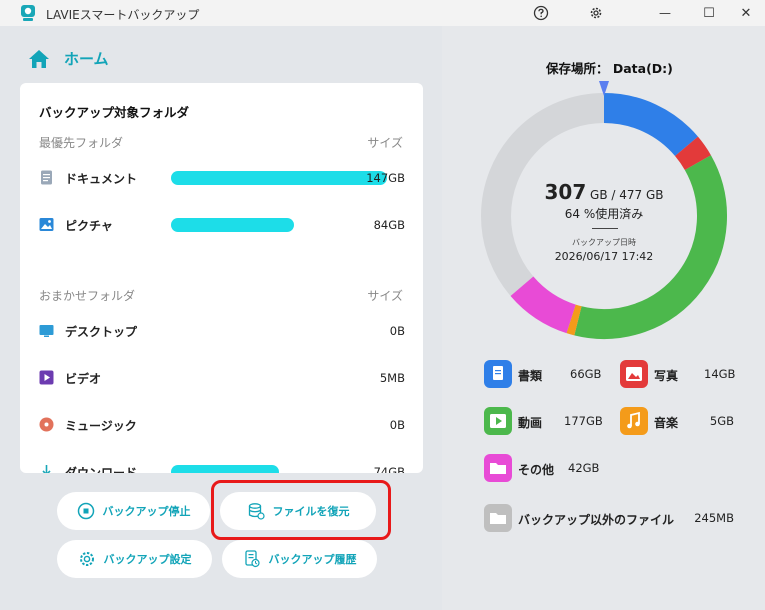  Describe the element at coordinates (544, 422) in the screenshot. I see `legend-videos: 動画 177GB` at that location.